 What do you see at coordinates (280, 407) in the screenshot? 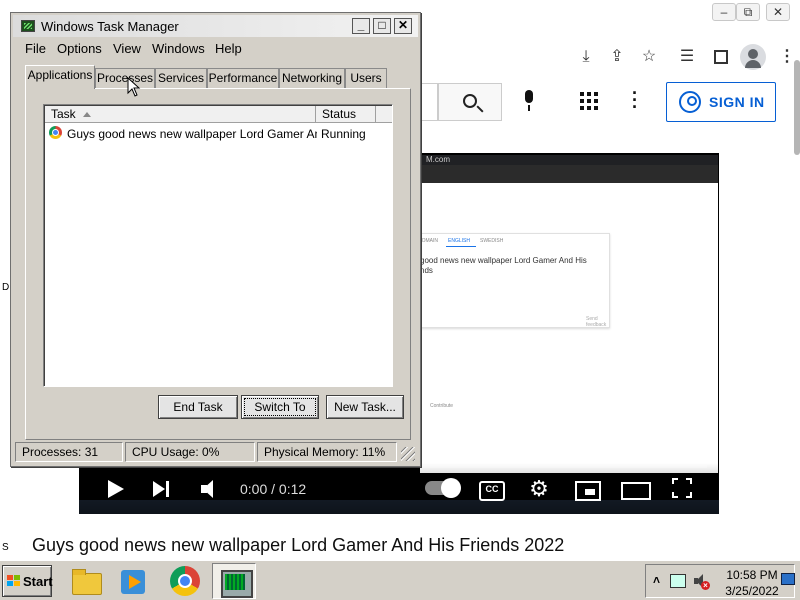
I see `switch-to-button: Switch To` at bounding box center [280, 407].